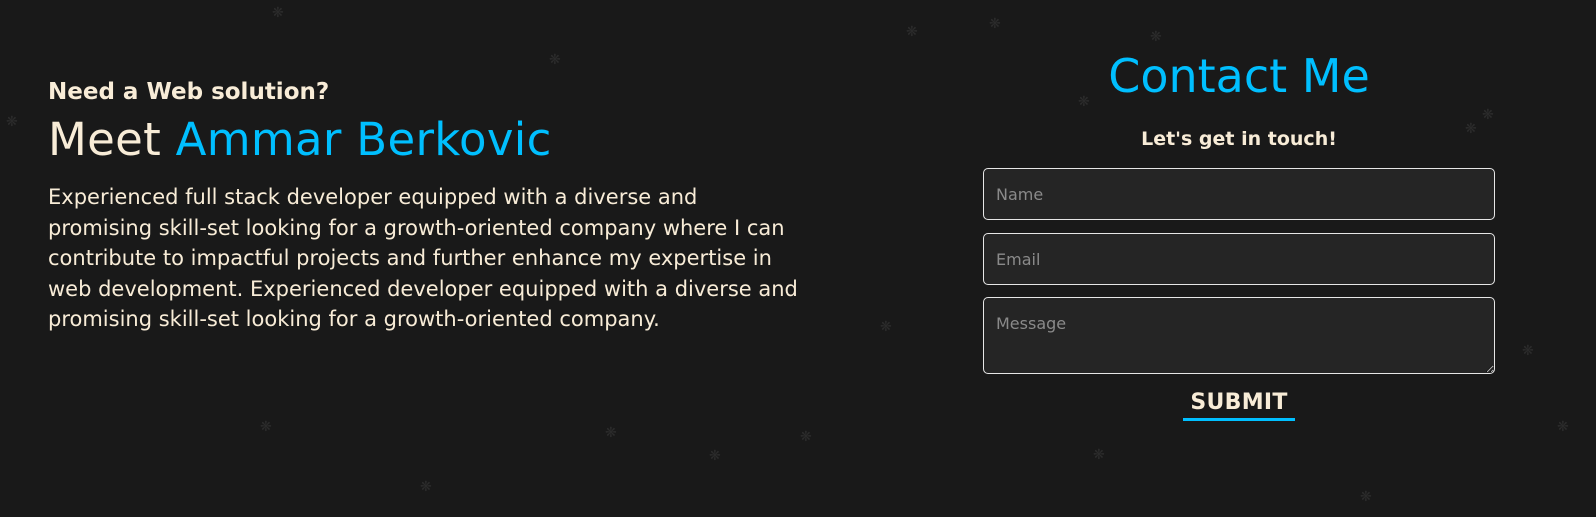  I want to click on message-textarea, so click(1239, 335).